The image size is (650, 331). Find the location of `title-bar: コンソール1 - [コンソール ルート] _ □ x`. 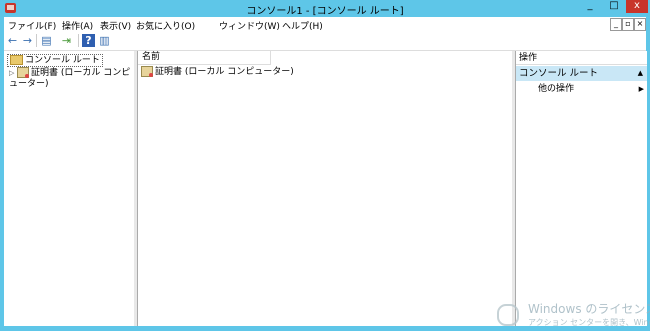

title-bar: コンソール1 - [コンソール ルート] _ □ x is located at coordinates (325, 8).